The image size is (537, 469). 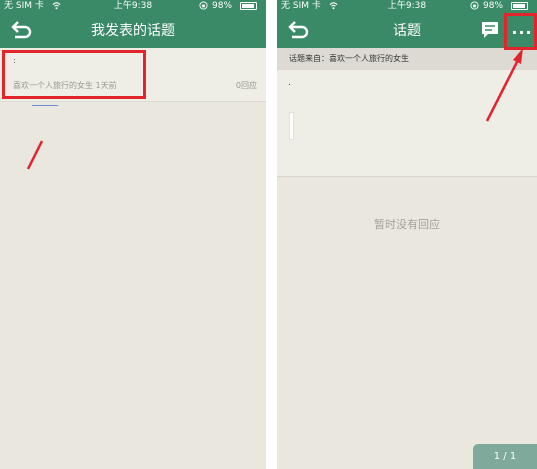 I want to click on screen-divider, so click(x=271, y=234).